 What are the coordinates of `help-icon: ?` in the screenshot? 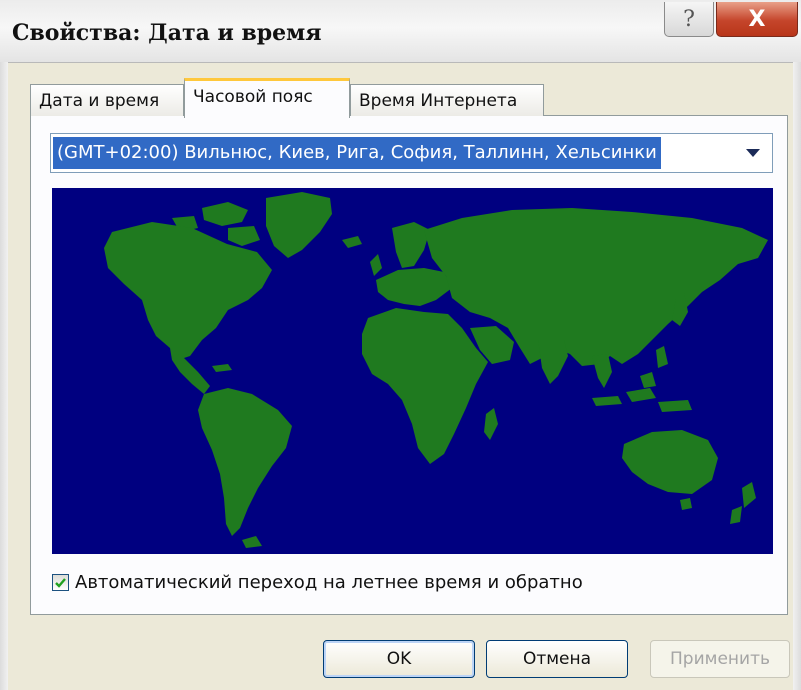 It's located at (689, 19).